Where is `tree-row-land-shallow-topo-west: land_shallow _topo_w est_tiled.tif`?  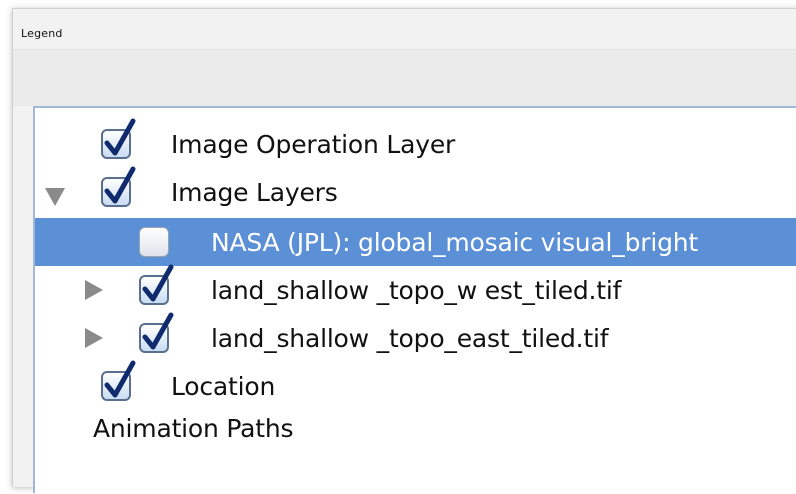 tree-row-land-shallow-topo-west: land_shallow _topo_w est_tiled.tif is located at coordinates (415, 289).